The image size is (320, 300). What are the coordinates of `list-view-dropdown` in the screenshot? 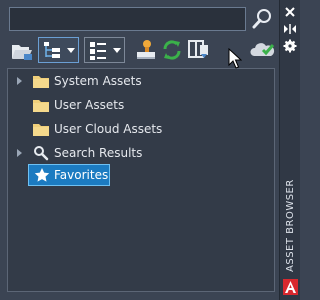 It's located at (104, 50).